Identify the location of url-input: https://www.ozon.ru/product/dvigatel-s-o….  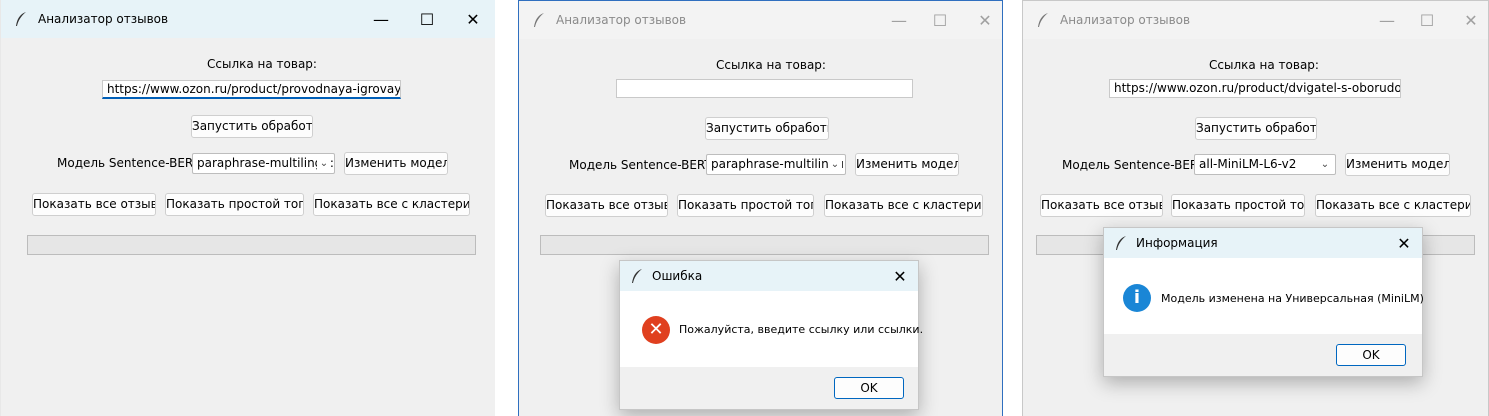
(1255, 88).